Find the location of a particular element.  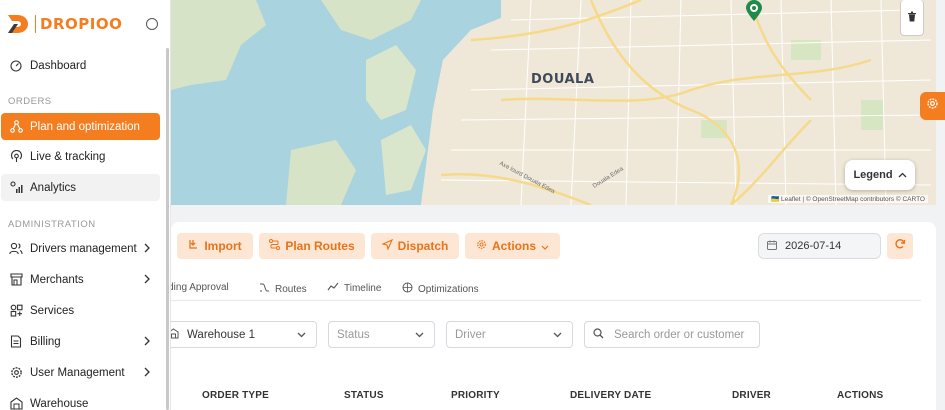

legend-label: Legend is located at coordinates (873, 175).